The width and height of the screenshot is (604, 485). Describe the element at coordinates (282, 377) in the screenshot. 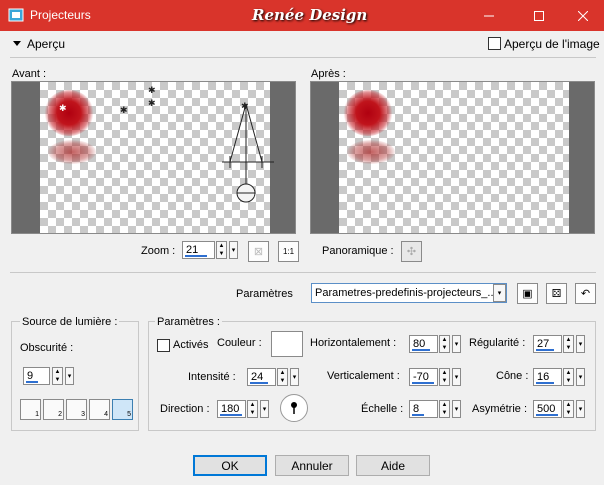

I see `intensity-spinner: ▲ ▼` at that location.